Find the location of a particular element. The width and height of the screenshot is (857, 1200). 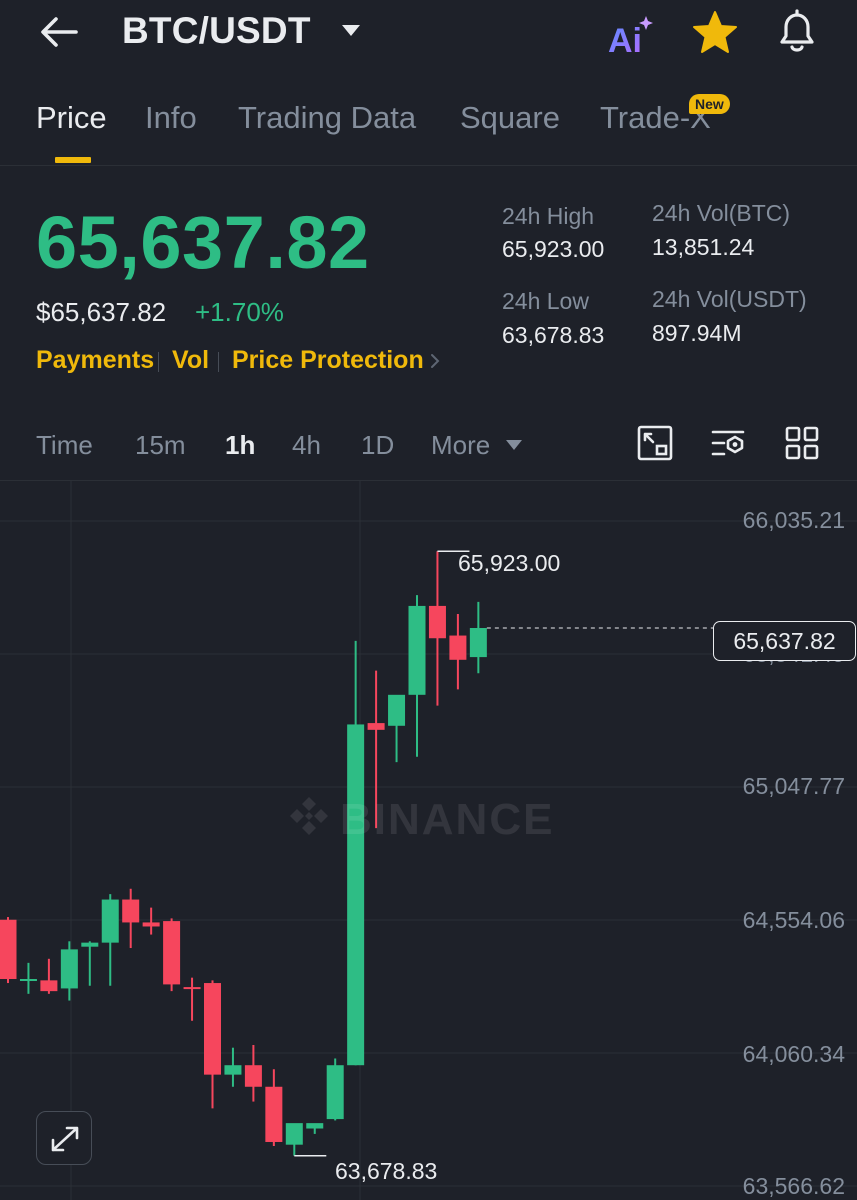

link-price-protection: Price Protection is located at coordinates (328, 360).